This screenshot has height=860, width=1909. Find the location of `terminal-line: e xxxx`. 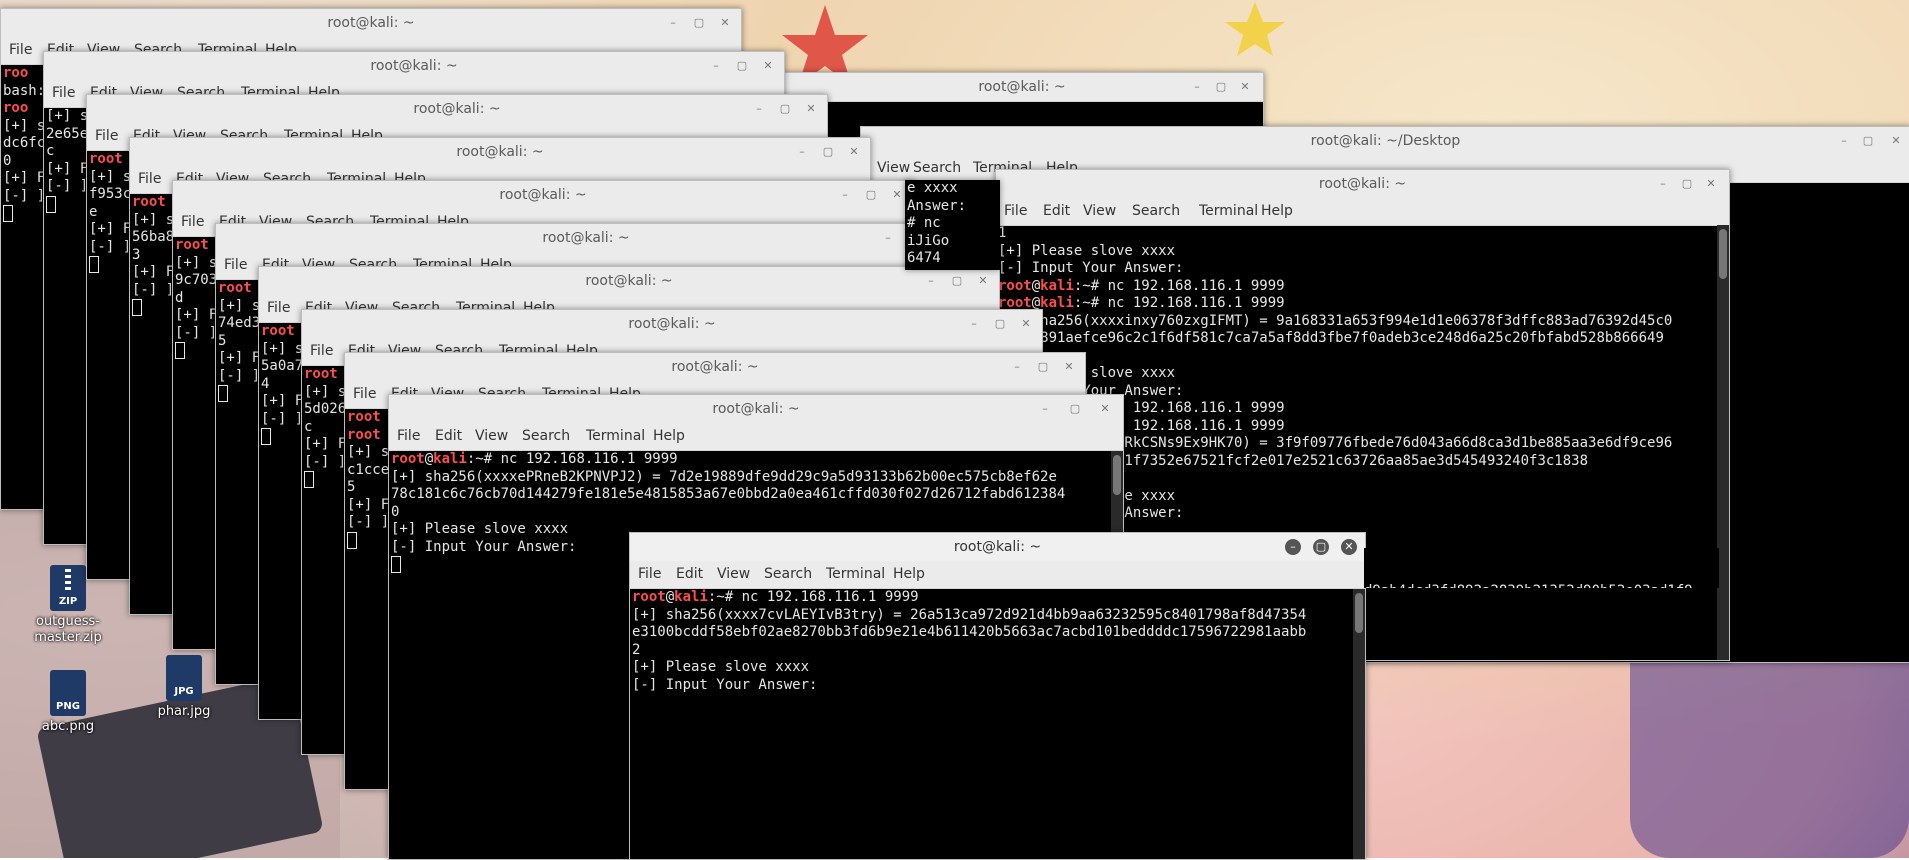

terminal-line: e xxxx is located at coordinates (932, 188).